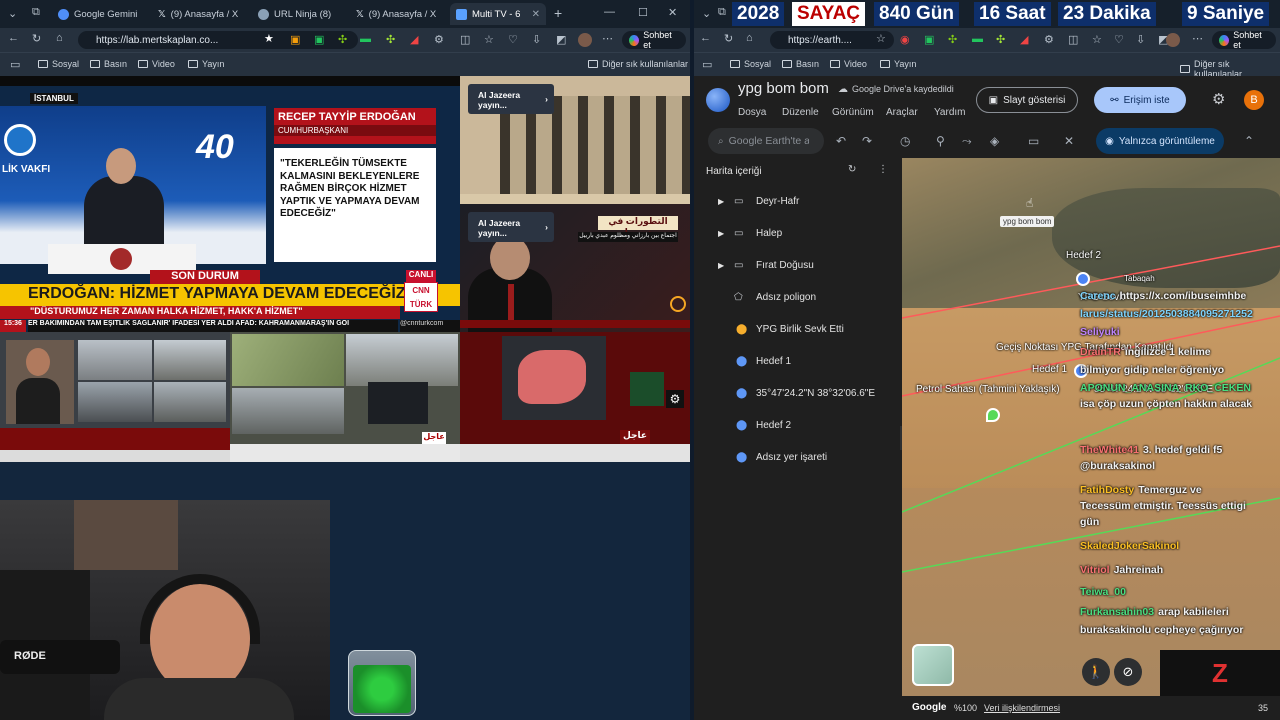 The width and height of the screenshot is (1280, 720). Describe the element at coordinates (1254, 100) in the screenshot. I see `account-avatar: B` at that location.